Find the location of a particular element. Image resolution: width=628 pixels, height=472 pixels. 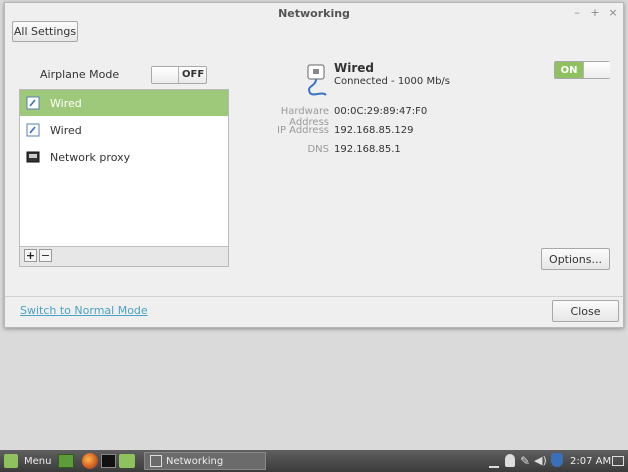

airplane-mode-label: Airplane Mode is located at coordinates (80, 74).